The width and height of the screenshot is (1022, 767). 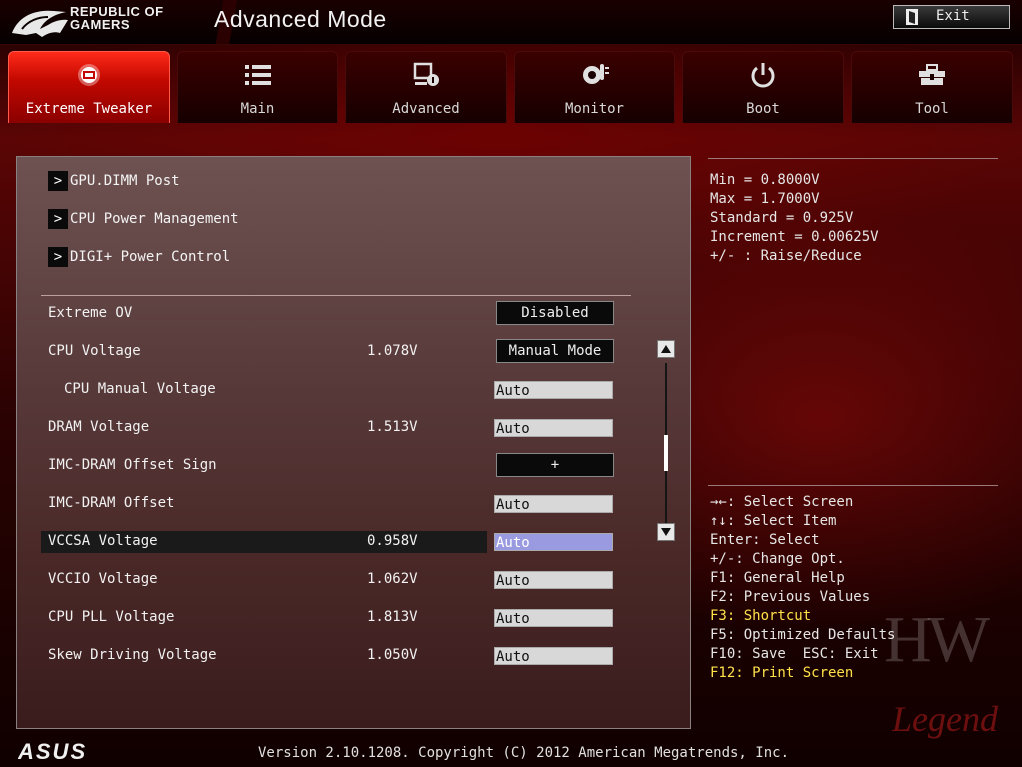 I want to click on tab-extreme-tweaker: Extreme Tweaker, so click(x=89, y=87).